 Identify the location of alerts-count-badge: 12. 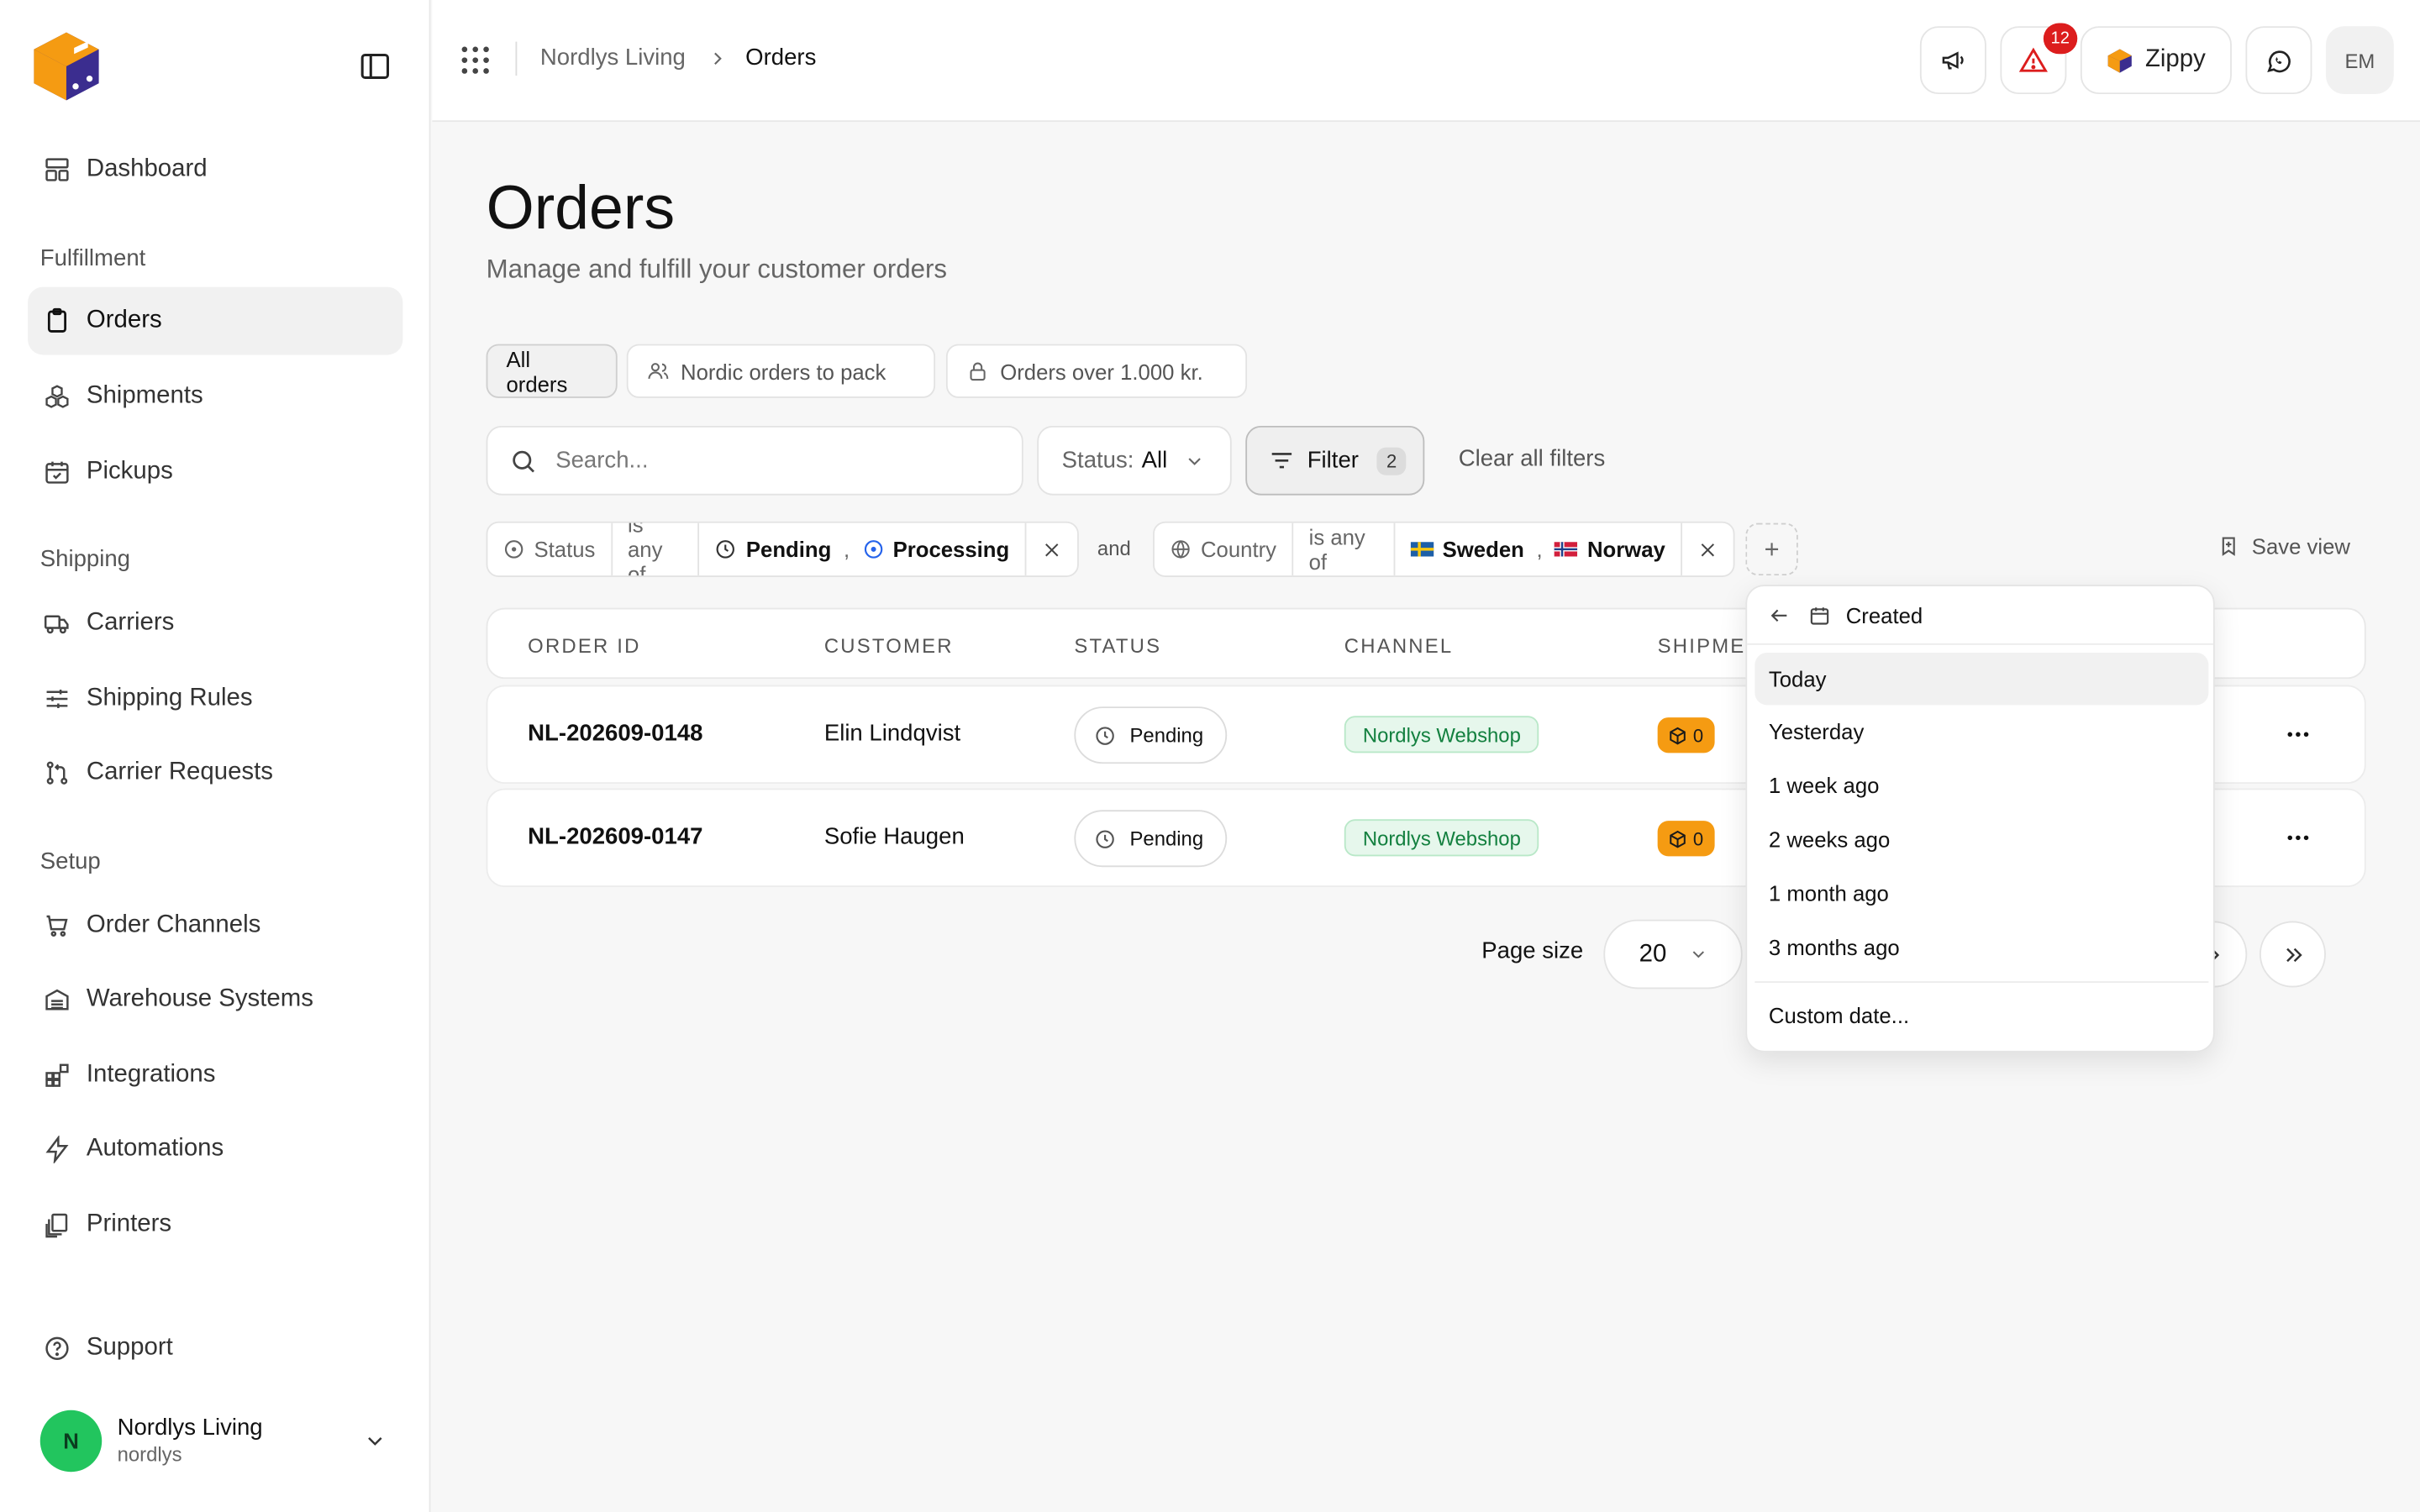
(2060, 39).